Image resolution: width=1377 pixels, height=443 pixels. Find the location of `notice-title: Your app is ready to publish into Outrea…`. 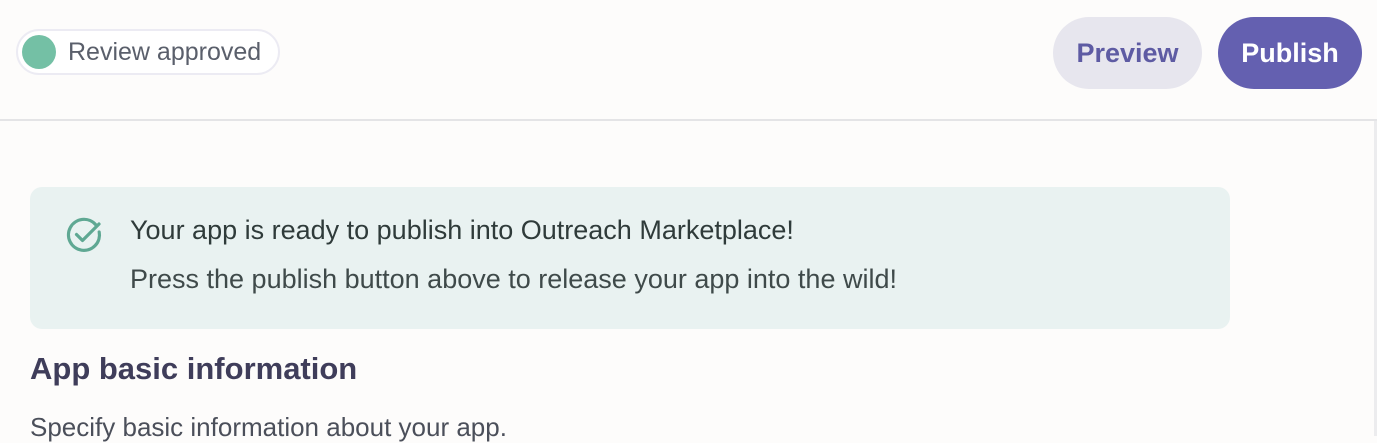

notice-title: Your app is ready to publish into Outrea… is located at coordinates (462, 230).